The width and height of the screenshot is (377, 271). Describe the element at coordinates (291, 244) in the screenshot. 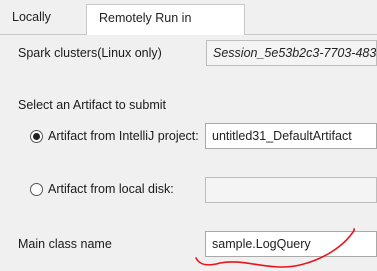

I see `main-class-name-input: sample.LogQuery` at that location.